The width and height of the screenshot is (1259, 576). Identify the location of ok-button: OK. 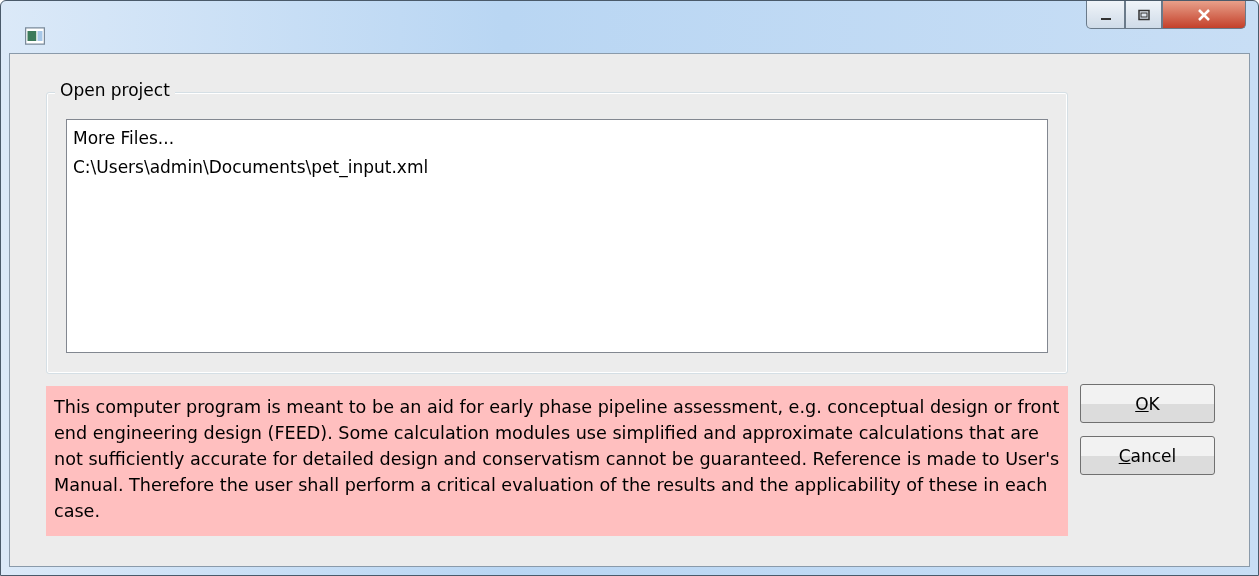
(1147, 403).